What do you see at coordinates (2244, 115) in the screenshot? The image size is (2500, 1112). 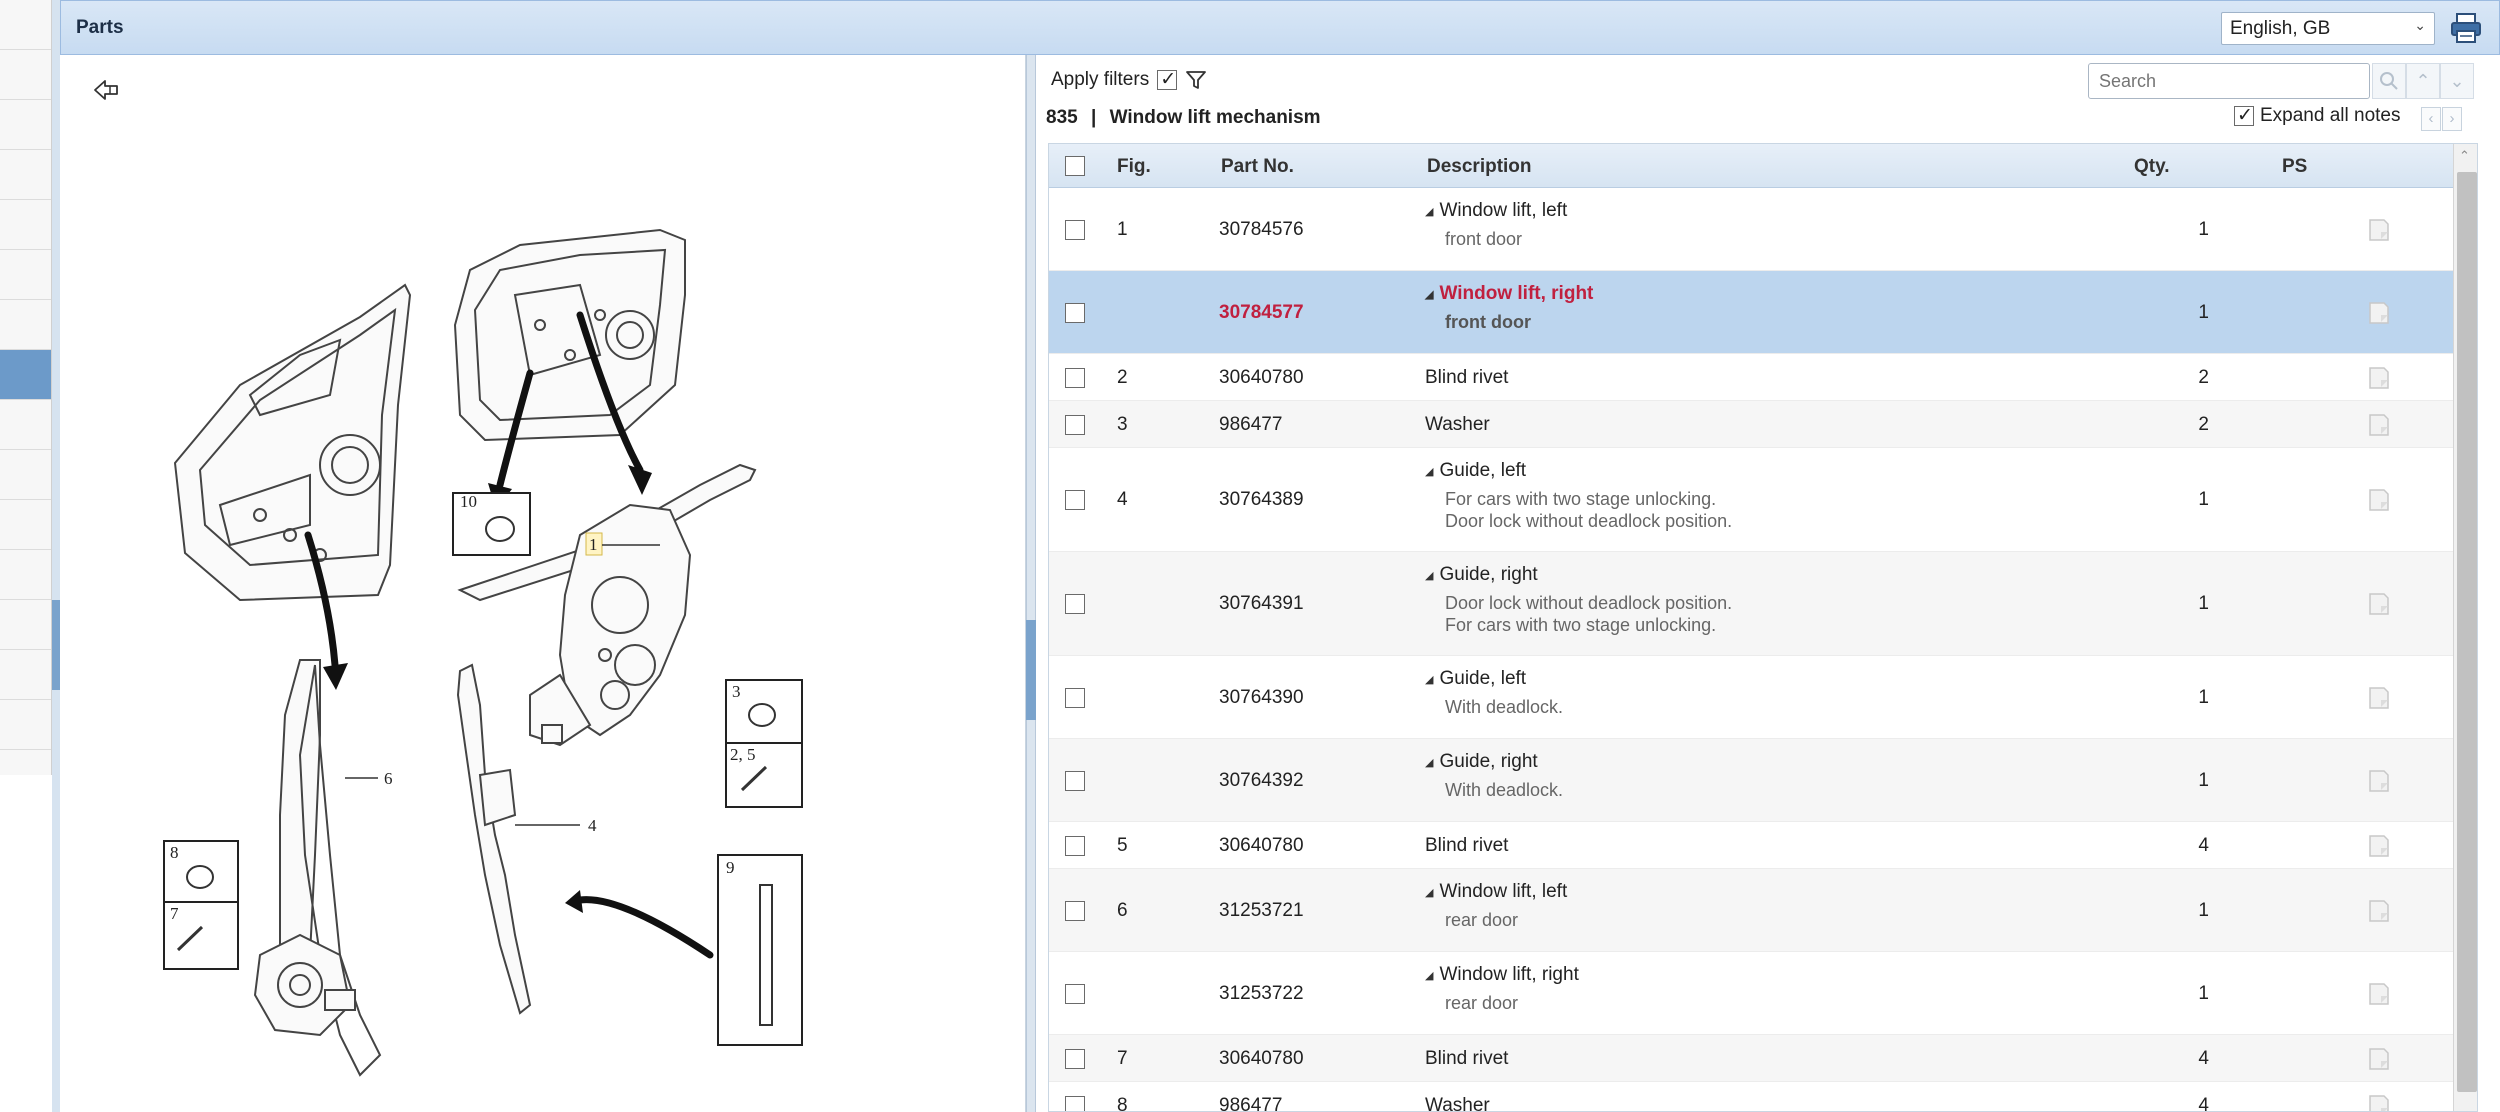 I see `expand-all-notes-checkbox` at bounding box center [2244, 115].